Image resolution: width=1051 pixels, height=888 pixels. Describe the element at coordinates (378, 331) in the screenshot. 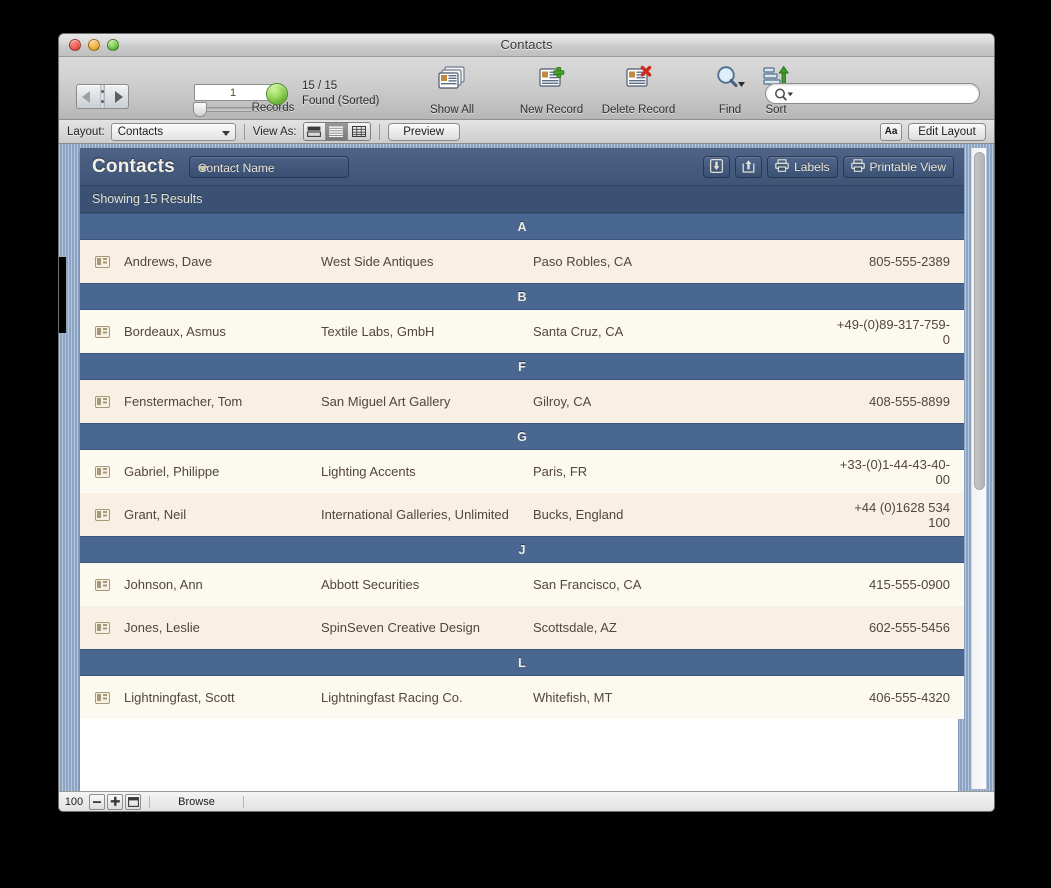

I see `contact-company: Textile Labs, GmbH` at that location.